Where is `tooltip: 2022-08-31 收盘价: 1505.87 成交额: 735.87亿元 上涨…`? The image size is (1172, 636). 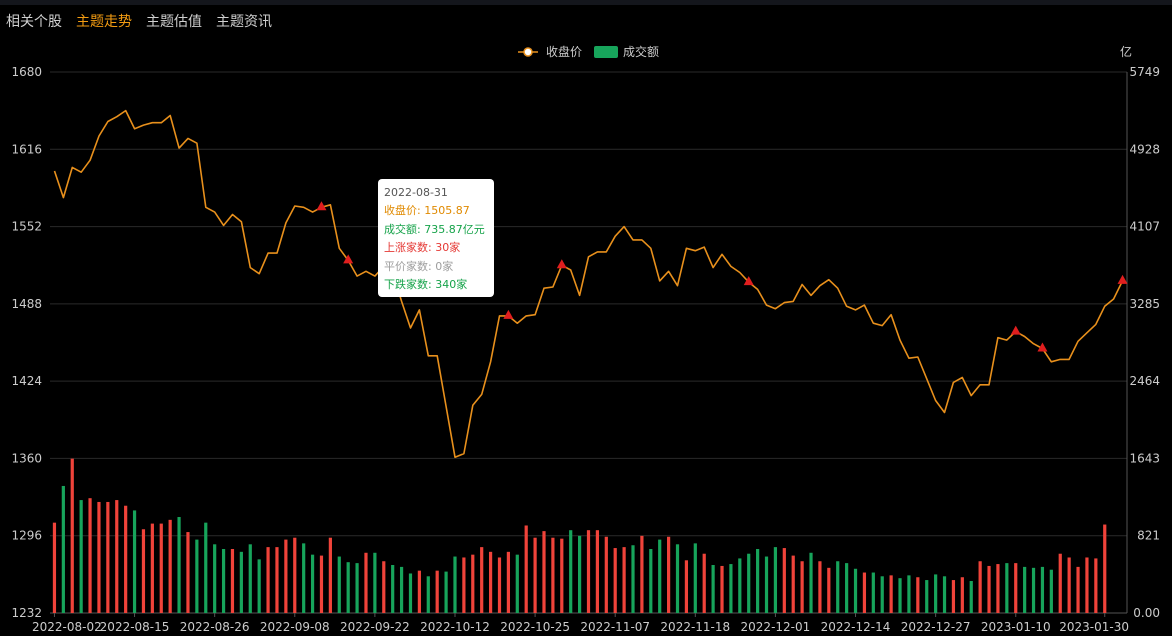 tooltip: 2022-08-31 收盘价: 1505.87 成交额: 735.87亿元 上涨… is located at coordinates (436, 238).